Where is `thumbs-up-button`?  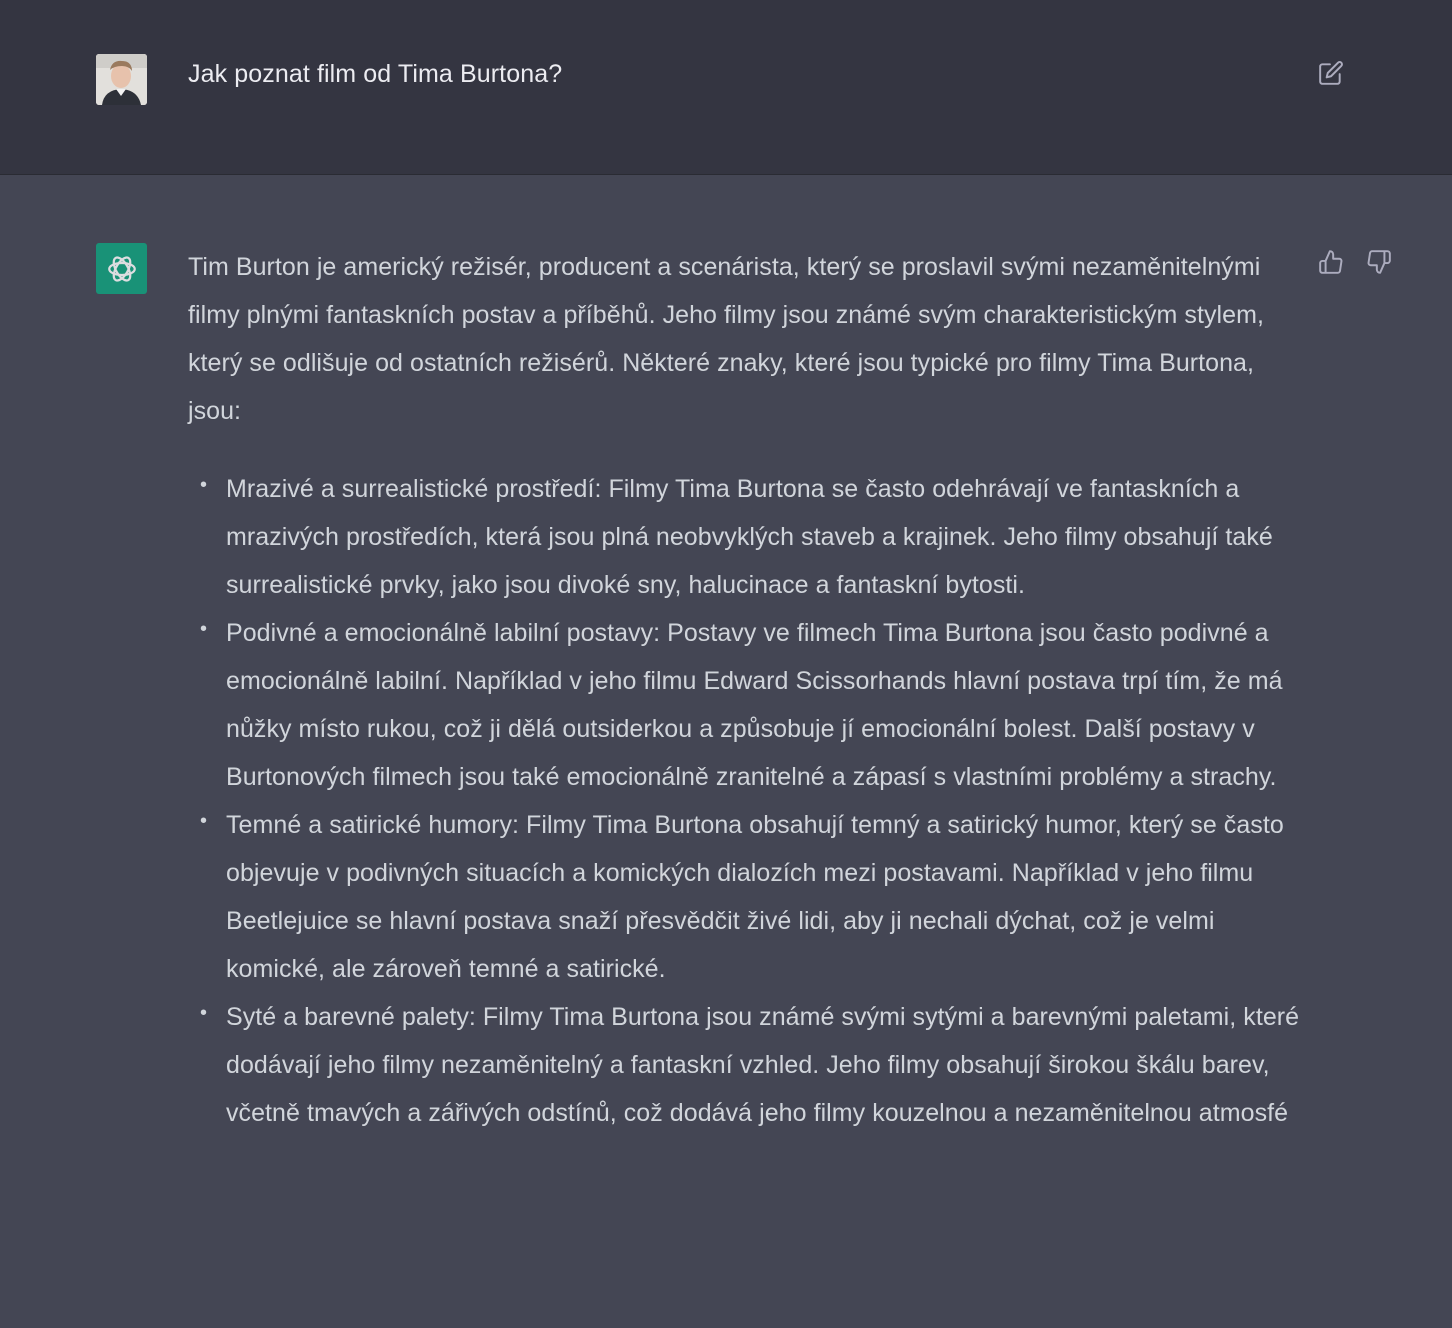 thumbs-up-button is located at coordinates (1331, 262).